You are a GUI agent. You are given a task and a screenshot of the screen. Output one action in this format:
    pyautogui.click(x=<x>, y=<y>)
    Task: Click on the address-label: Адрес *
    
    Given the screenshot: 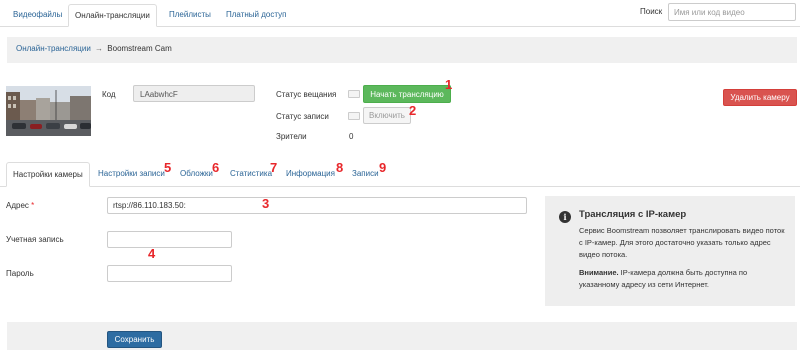 What is the action you would take?
    pyautogui.click(x=20, y=205)
    